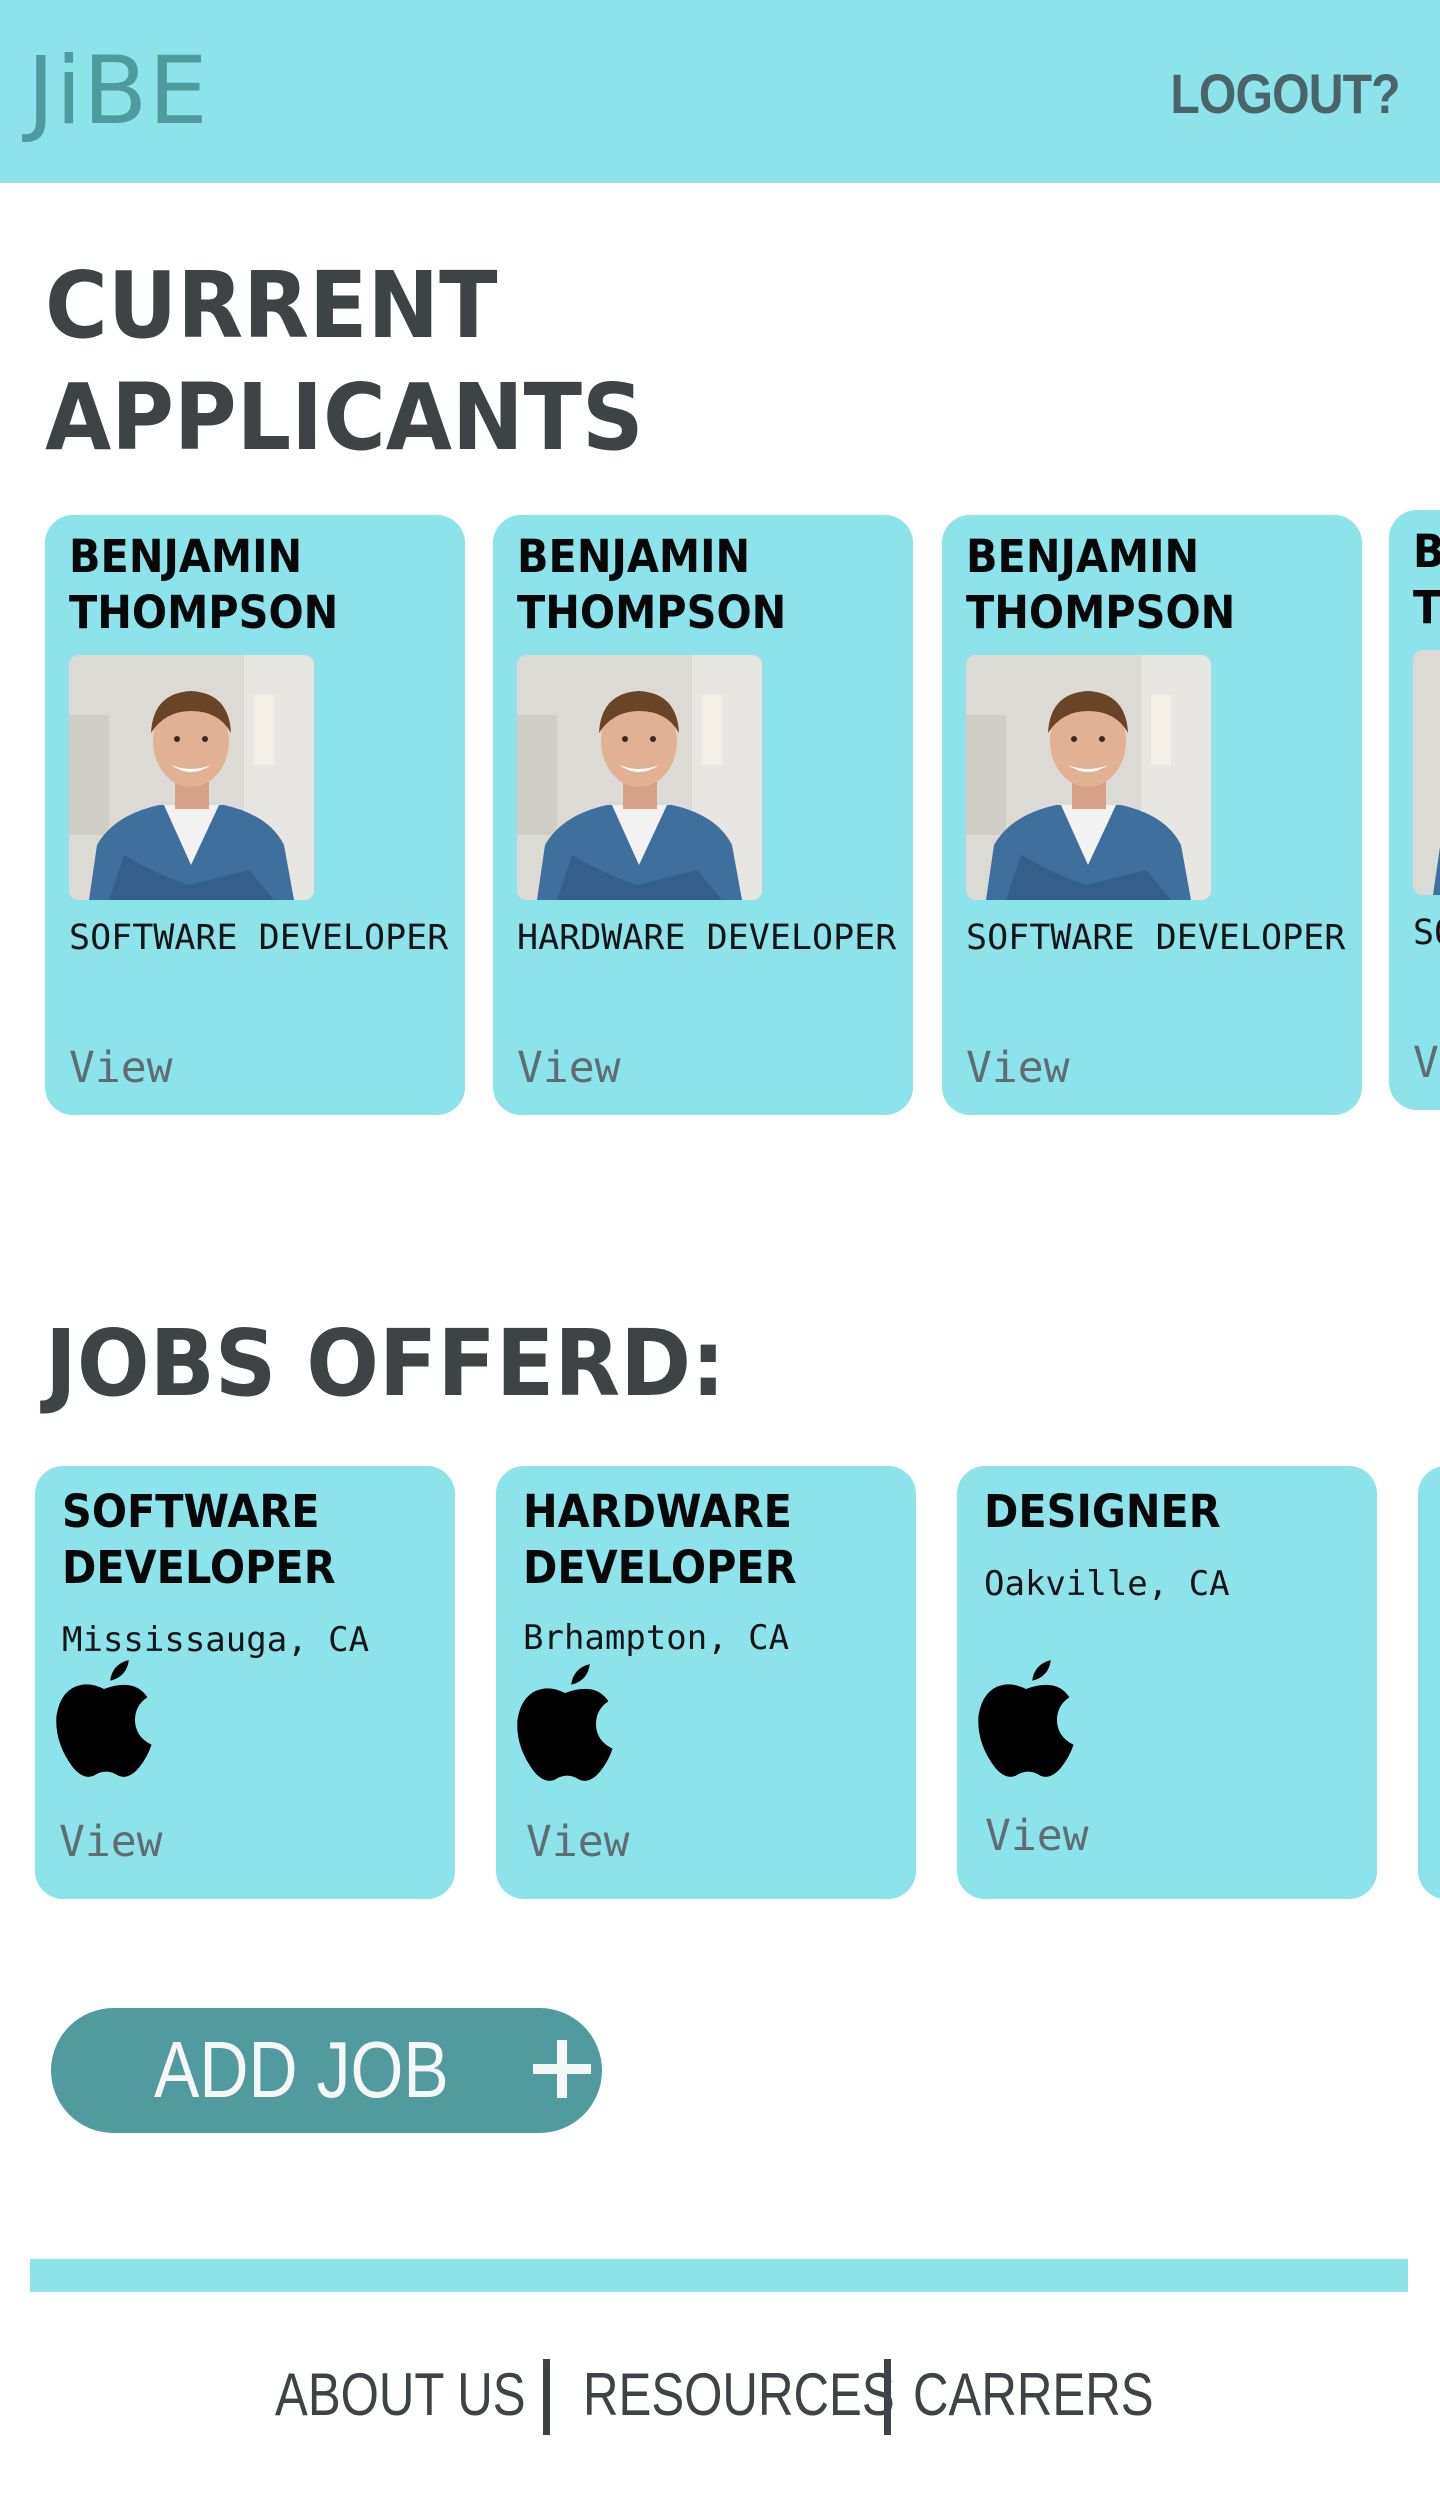 Image resolution: width=1440 pixels, height=2518 pixels. I want to click on job-card: SOFTWARE DEVELOPER Mississauga, CA View, so click(245, 1682).